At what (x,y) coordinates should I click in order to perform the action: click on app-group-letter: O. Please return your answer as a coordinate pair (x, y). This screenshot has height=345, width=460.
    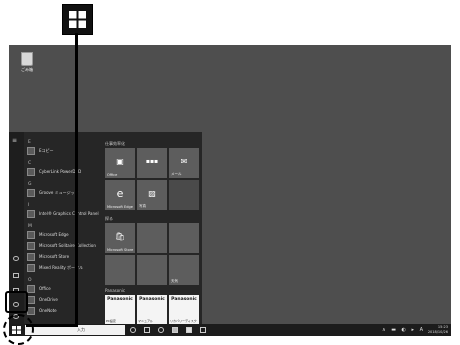
    Looking at the image, I should click on (30, 280).